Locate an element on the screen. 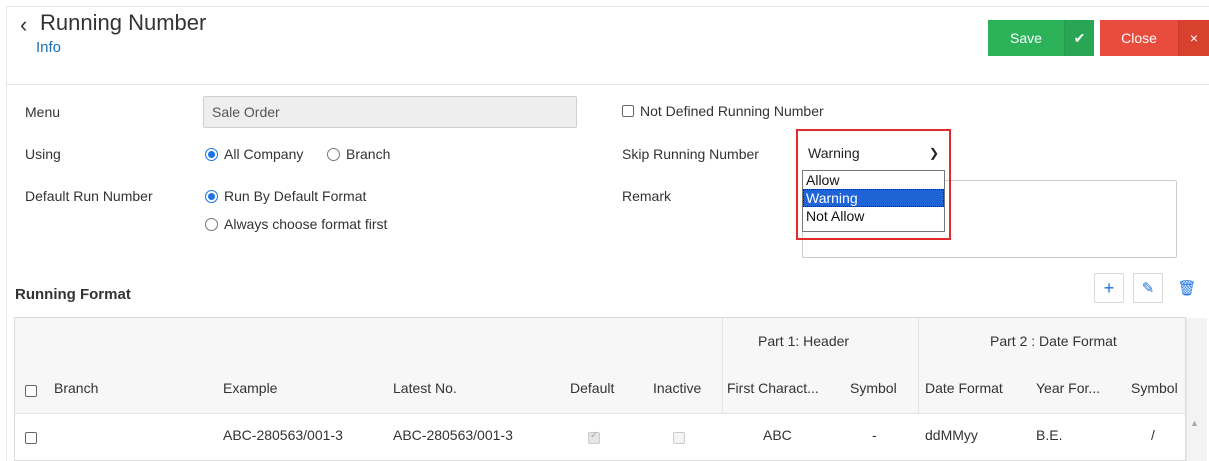 The height and width of the screenshot is (461, 1209). cell-symbol: - is located at coordinates (874, 435).